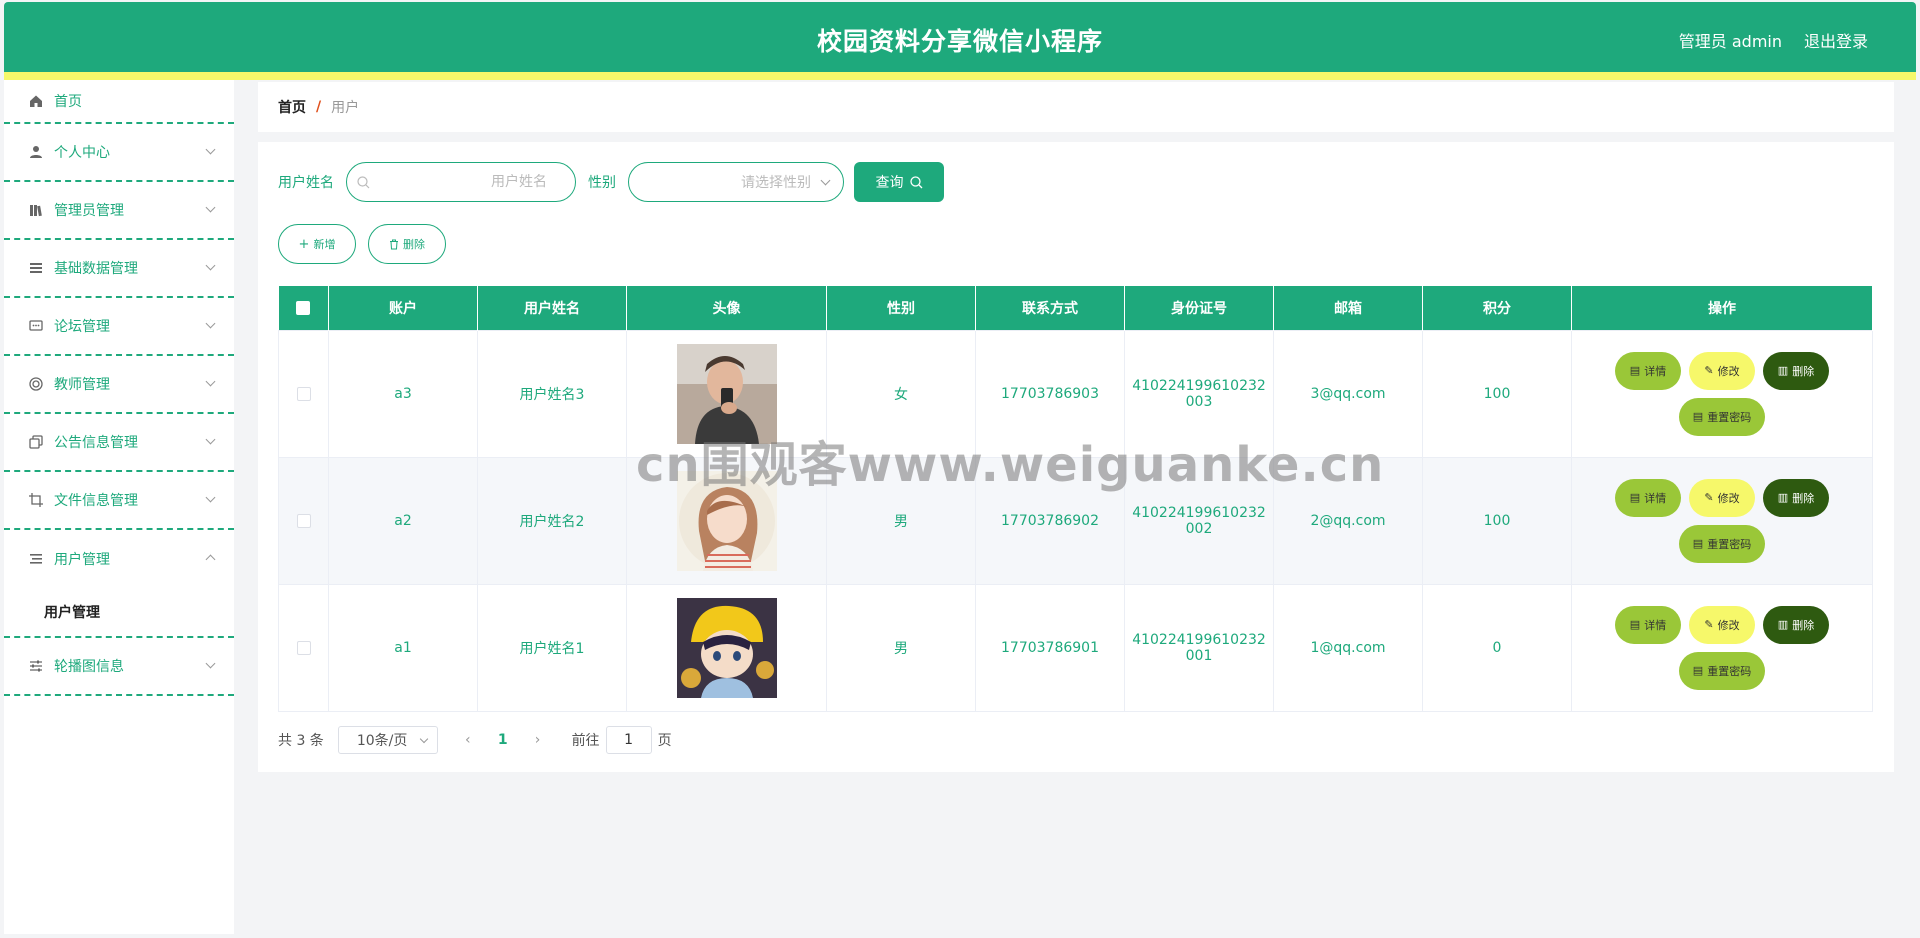 This screenshot has width=1920, height=938. I want to click on next-page-icon: ›, so click(538, 740).